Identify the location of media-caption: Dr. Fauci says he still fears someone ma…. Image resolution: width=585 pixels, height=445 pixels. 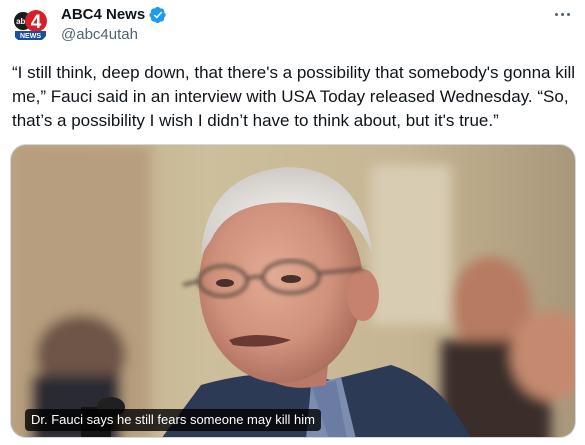
(173, 420).